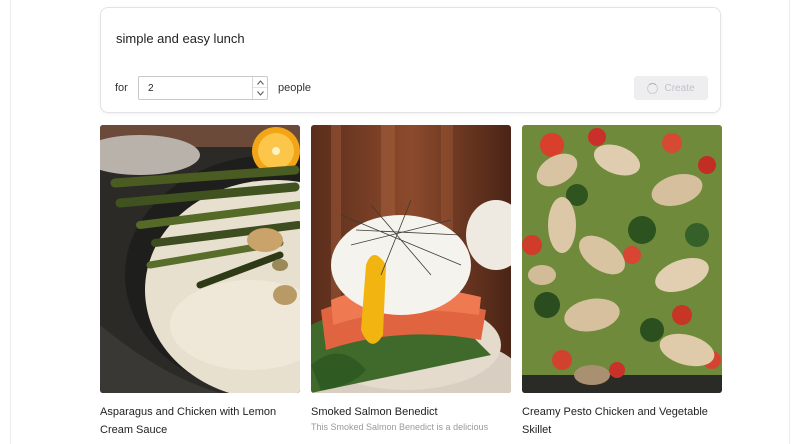 The width and height of the screenshot is (800, 444). Describe the element at coordinates (411, 412) in the screenshot. I see `recipe-title: Smoked Salmon Benedict` at that location.